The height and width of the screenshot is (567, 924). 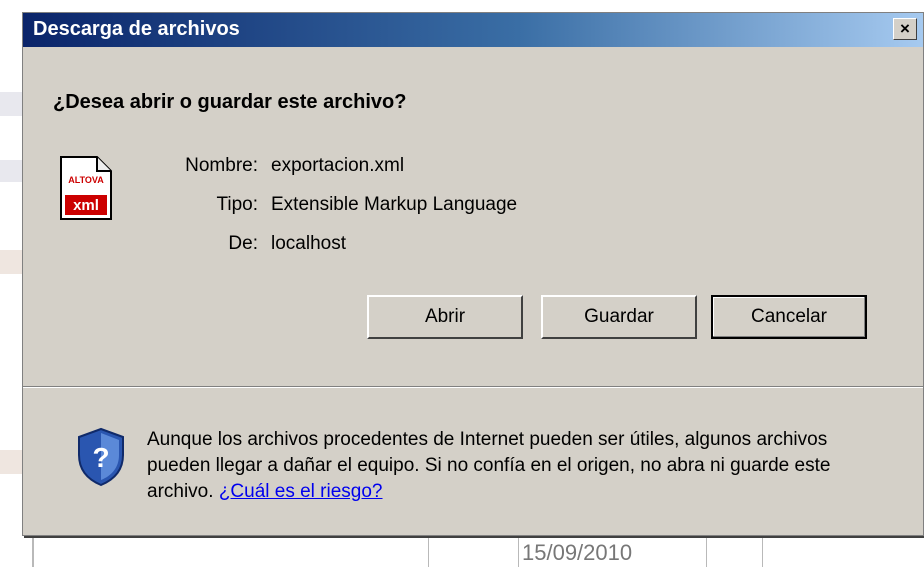 I want to click on cancel-button: Cancelar, so click(x=789, y=317).